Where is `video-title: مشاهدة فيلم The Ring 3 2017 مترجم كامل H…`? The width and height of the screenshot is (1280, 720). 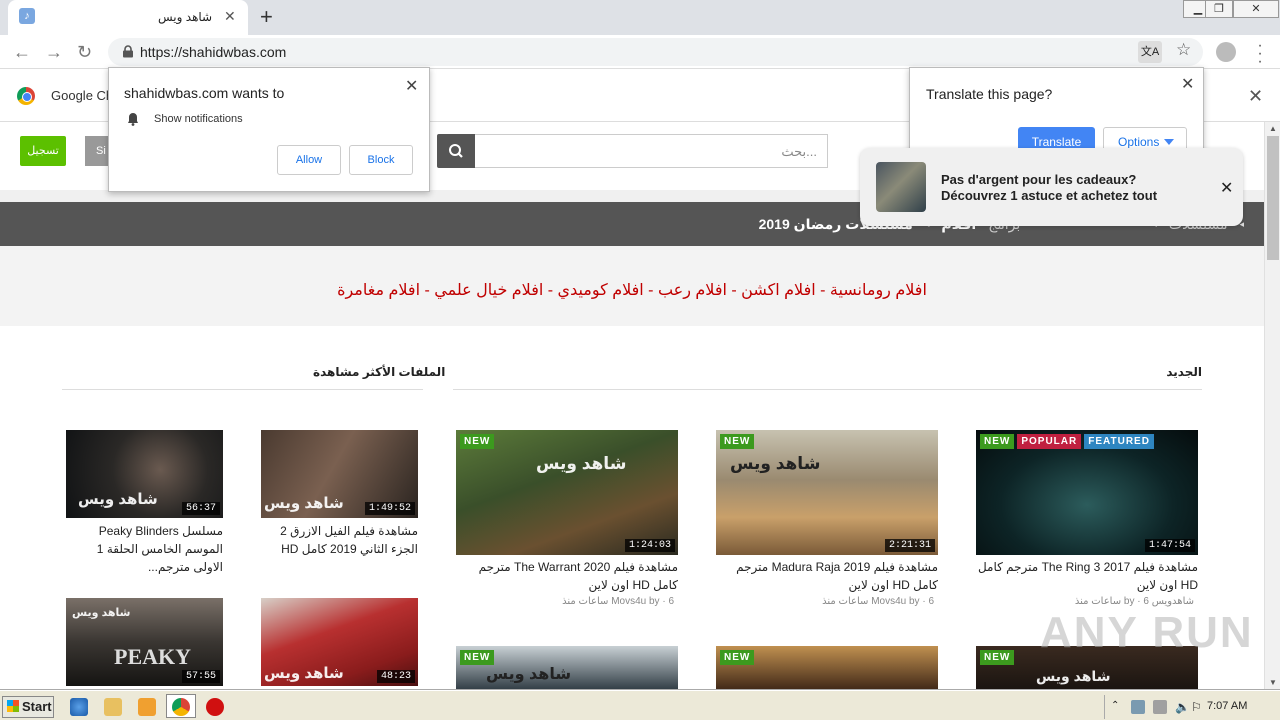 video-title: مشاهدة فيلم The Ring 3 2017 مترجم كامل H… is located at coordinates (1087, 576).